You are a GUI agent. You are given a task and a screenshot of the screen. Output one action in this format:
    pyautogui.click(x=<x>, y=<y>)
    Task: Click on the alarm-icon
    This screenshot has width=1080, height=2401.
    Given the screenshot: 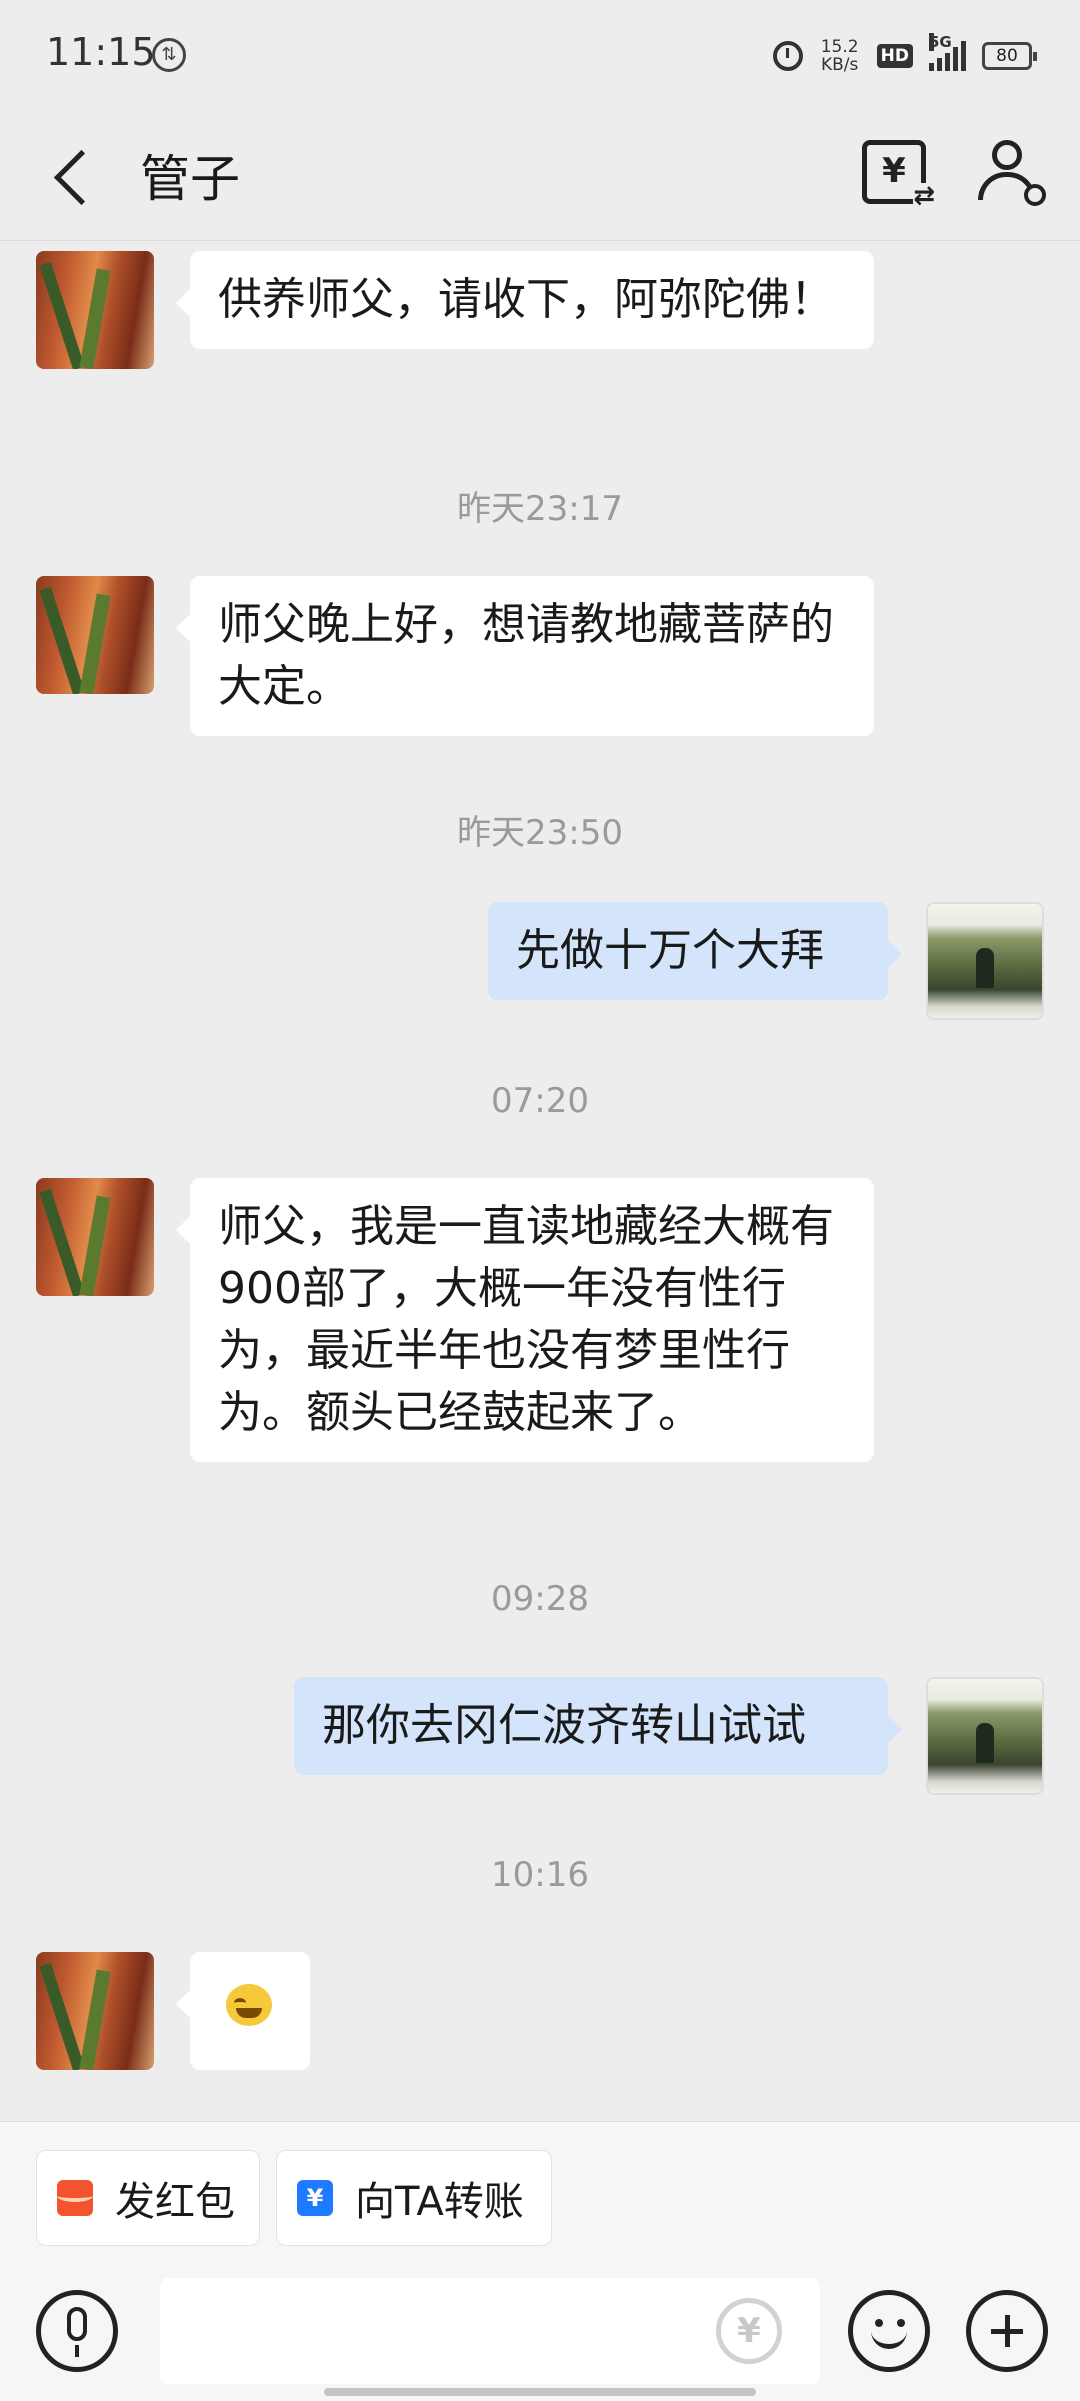 What is the action you would take?
    pyautogui.click(x=787, y=56)
    